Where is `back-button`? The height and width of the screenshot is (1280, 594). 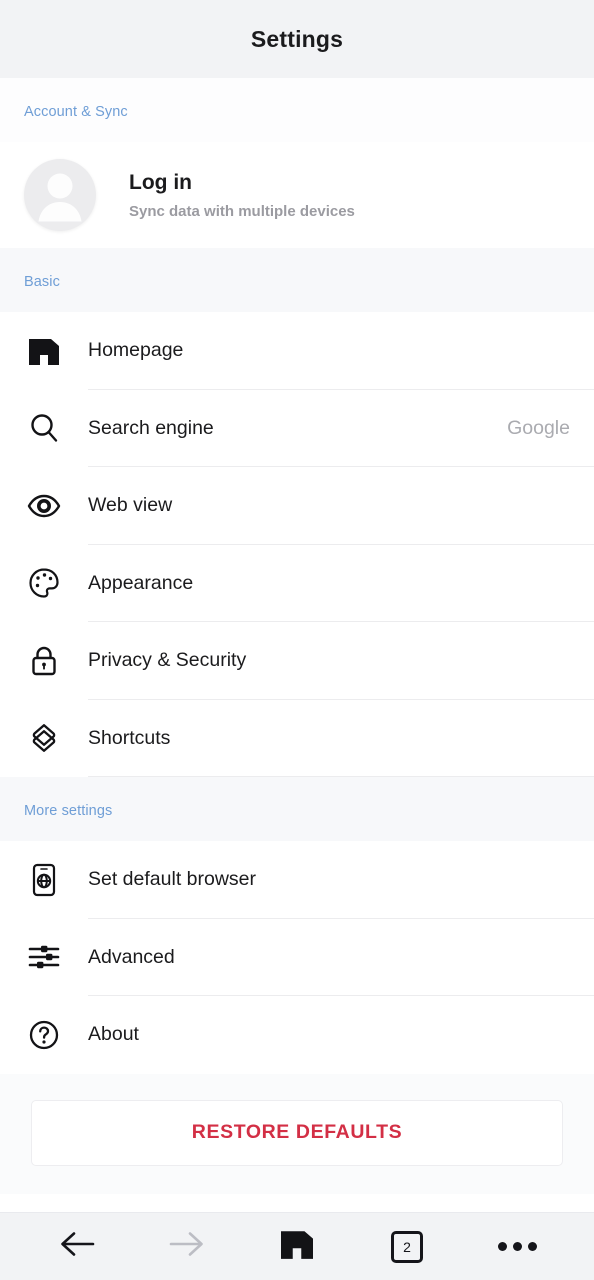
back-button is located at coordinates (77, 1247).